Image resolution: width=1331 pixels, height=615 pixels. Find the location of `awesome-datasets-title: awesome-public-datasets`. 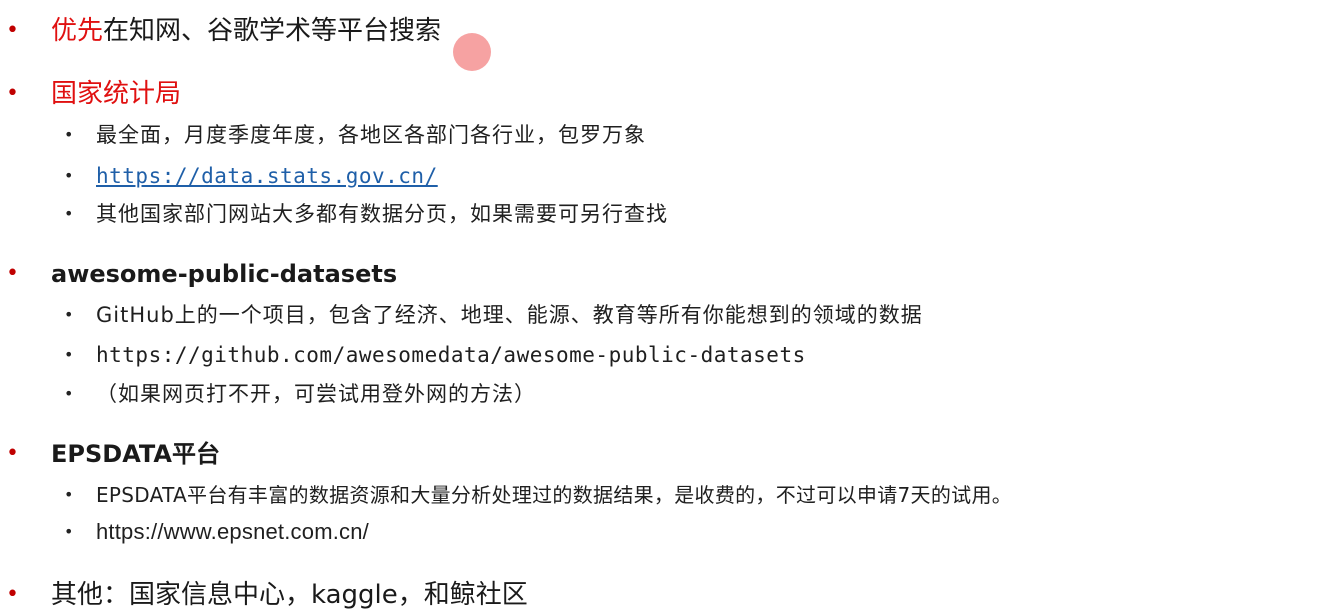

awesome-datasets-title: awesome-public-datasets is located at coordinates (224, 274).